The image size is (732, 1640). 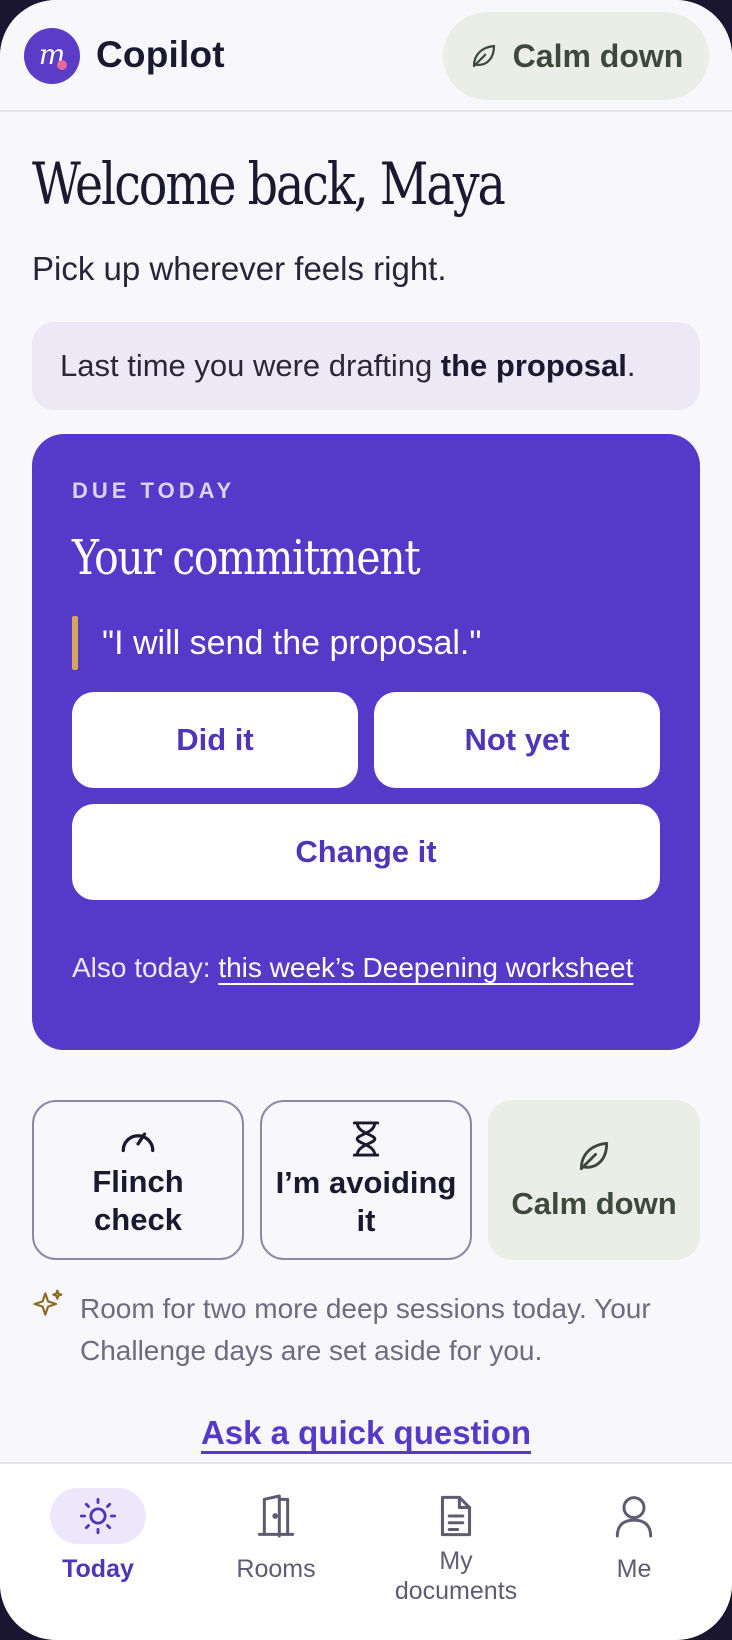 I want to click on avoid-label-line1: I’m avoiding, so click(x=366, y=1182).